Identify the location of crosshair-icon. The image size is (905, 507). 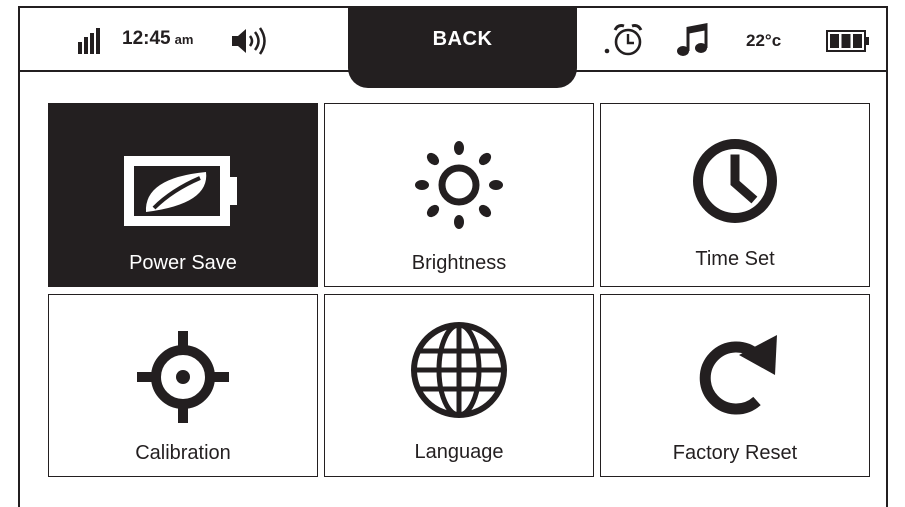
(183, 377).